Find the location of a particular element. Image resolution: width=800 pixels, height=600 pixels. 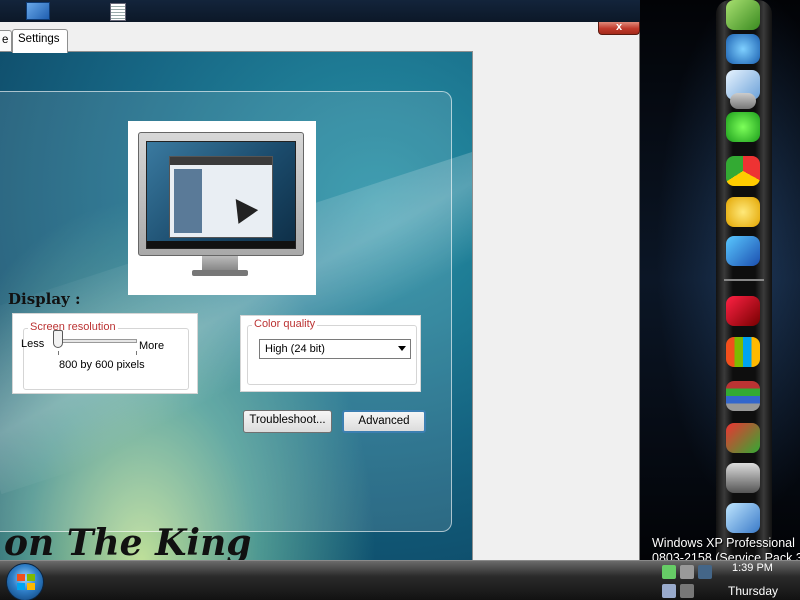

color-quality-legend: Color quality is located at coordinates (285, 324).